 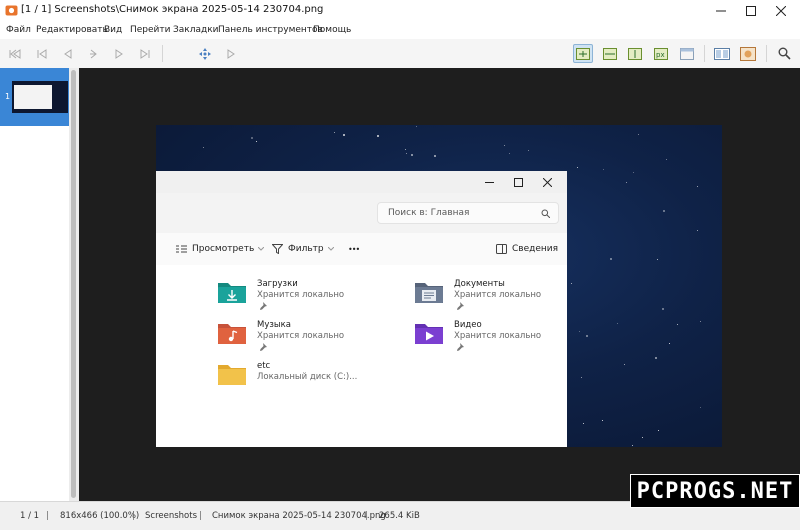 I want to click on manga-mode-button, so click(x=748, y=53).